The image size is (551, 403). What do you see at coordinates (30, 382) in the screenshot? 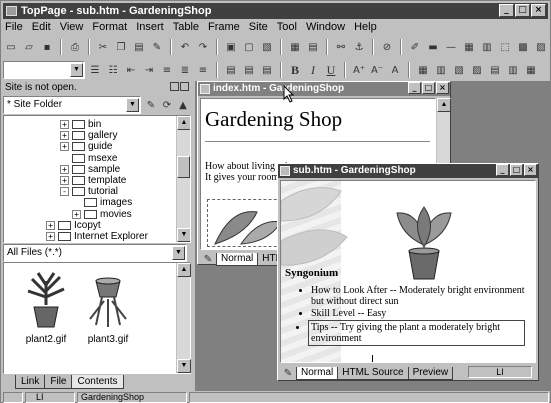
I see `tab-link: Link` at bounding box center [30, 382].